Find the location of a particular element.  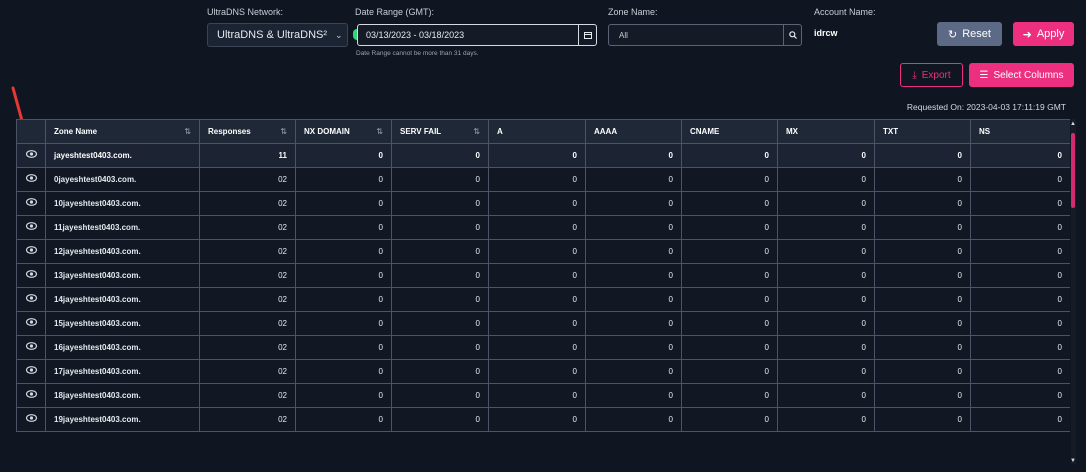

table-row: 17jayeshtest0403.com. 02 0 0 0 0 0 0 0 0 is located at coordinates (543, 371).